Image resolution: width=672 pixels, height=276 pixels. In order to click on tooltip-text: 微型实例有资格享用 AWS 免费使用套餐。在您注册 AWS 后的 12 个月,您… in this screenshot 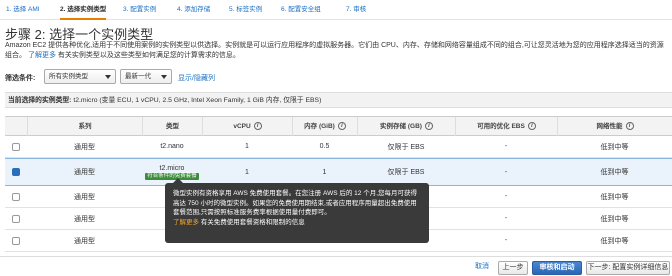, I will do `click(295, 203)`.